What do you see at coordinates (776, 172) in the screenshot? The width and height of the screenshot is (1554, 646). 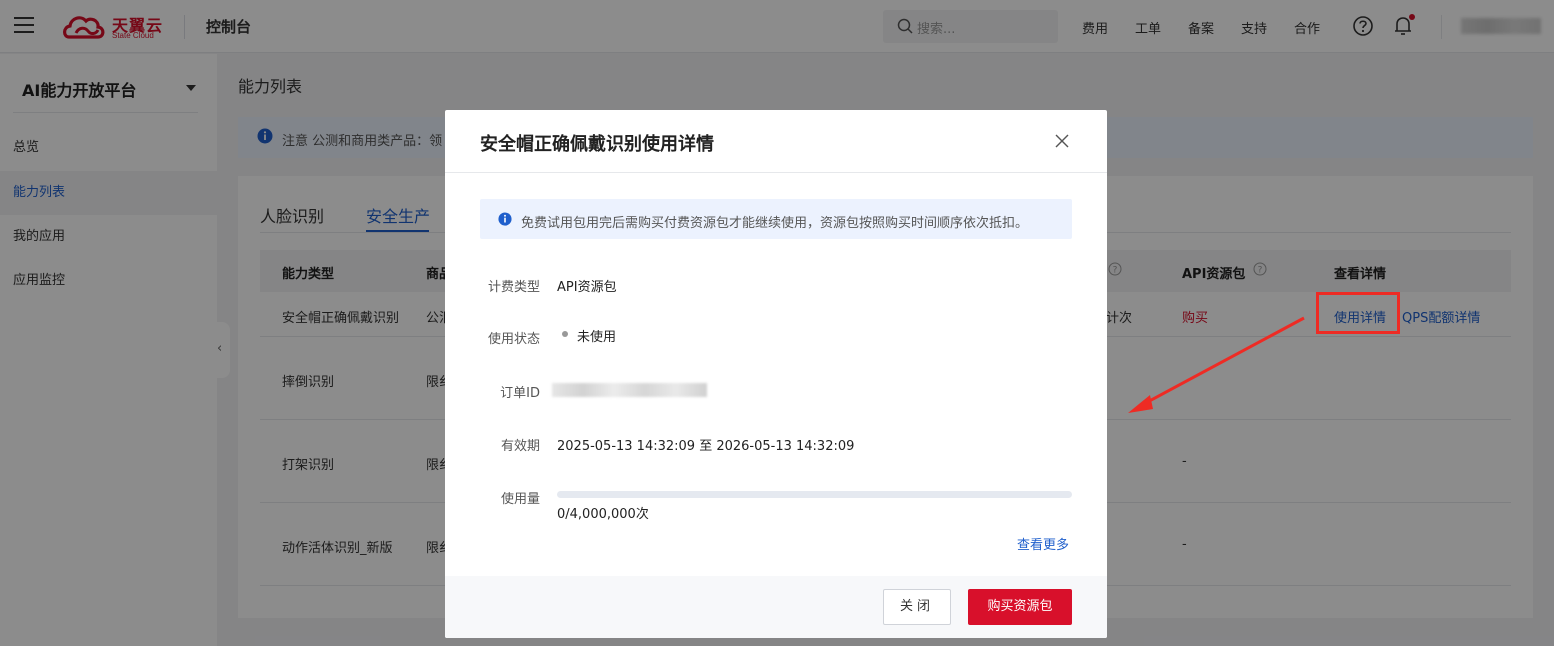 I see `dialog-header-divider` at bounding box center [776, 172].